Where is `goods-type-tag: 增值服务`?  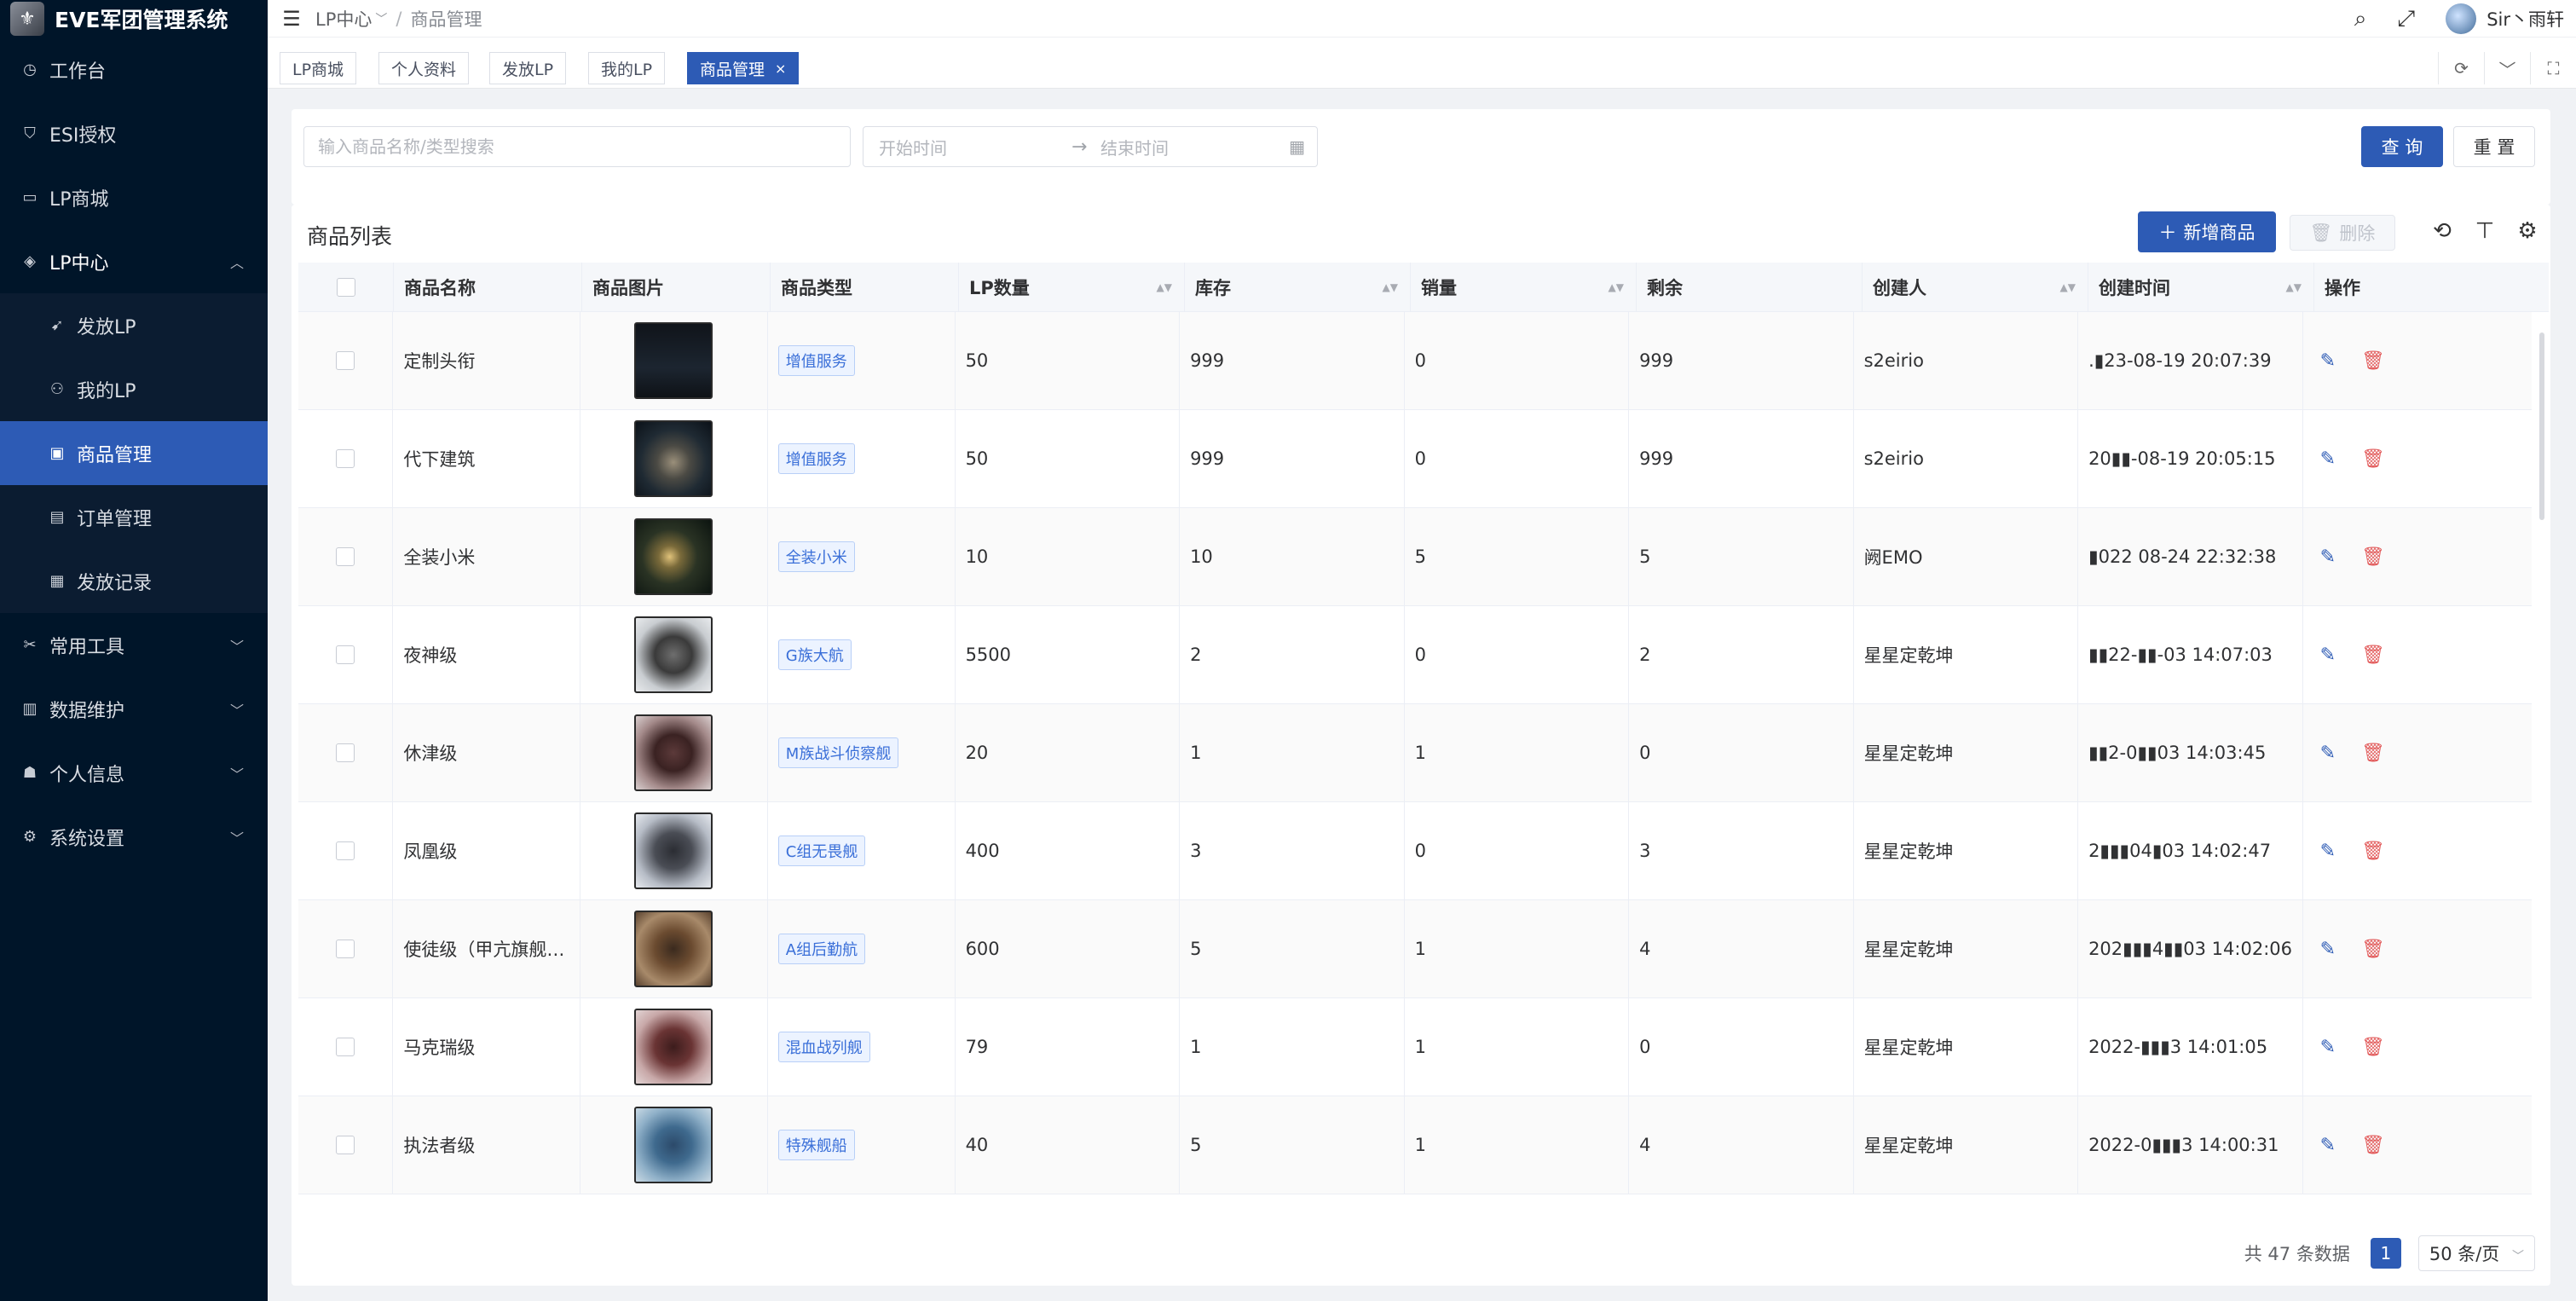 goods-type-tag: 增值服务 is located at coordinates (816, 360).